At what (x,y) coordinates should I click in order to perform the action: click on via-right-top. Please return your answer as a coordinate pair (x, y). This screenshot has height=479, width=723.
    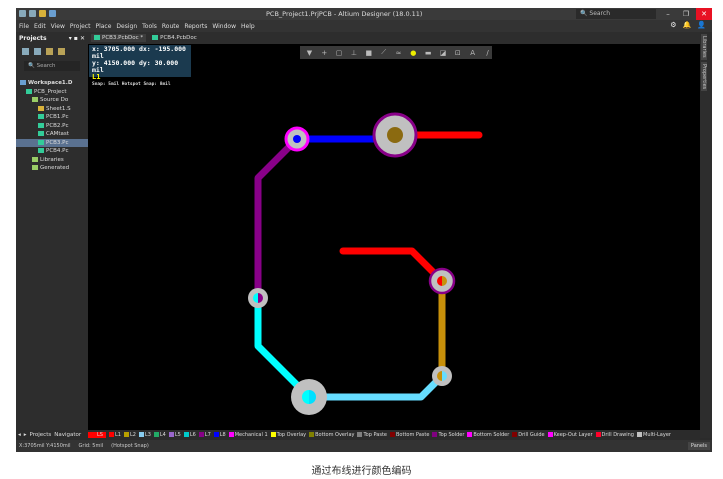
    Looking at the image, I should click on (442, 281).